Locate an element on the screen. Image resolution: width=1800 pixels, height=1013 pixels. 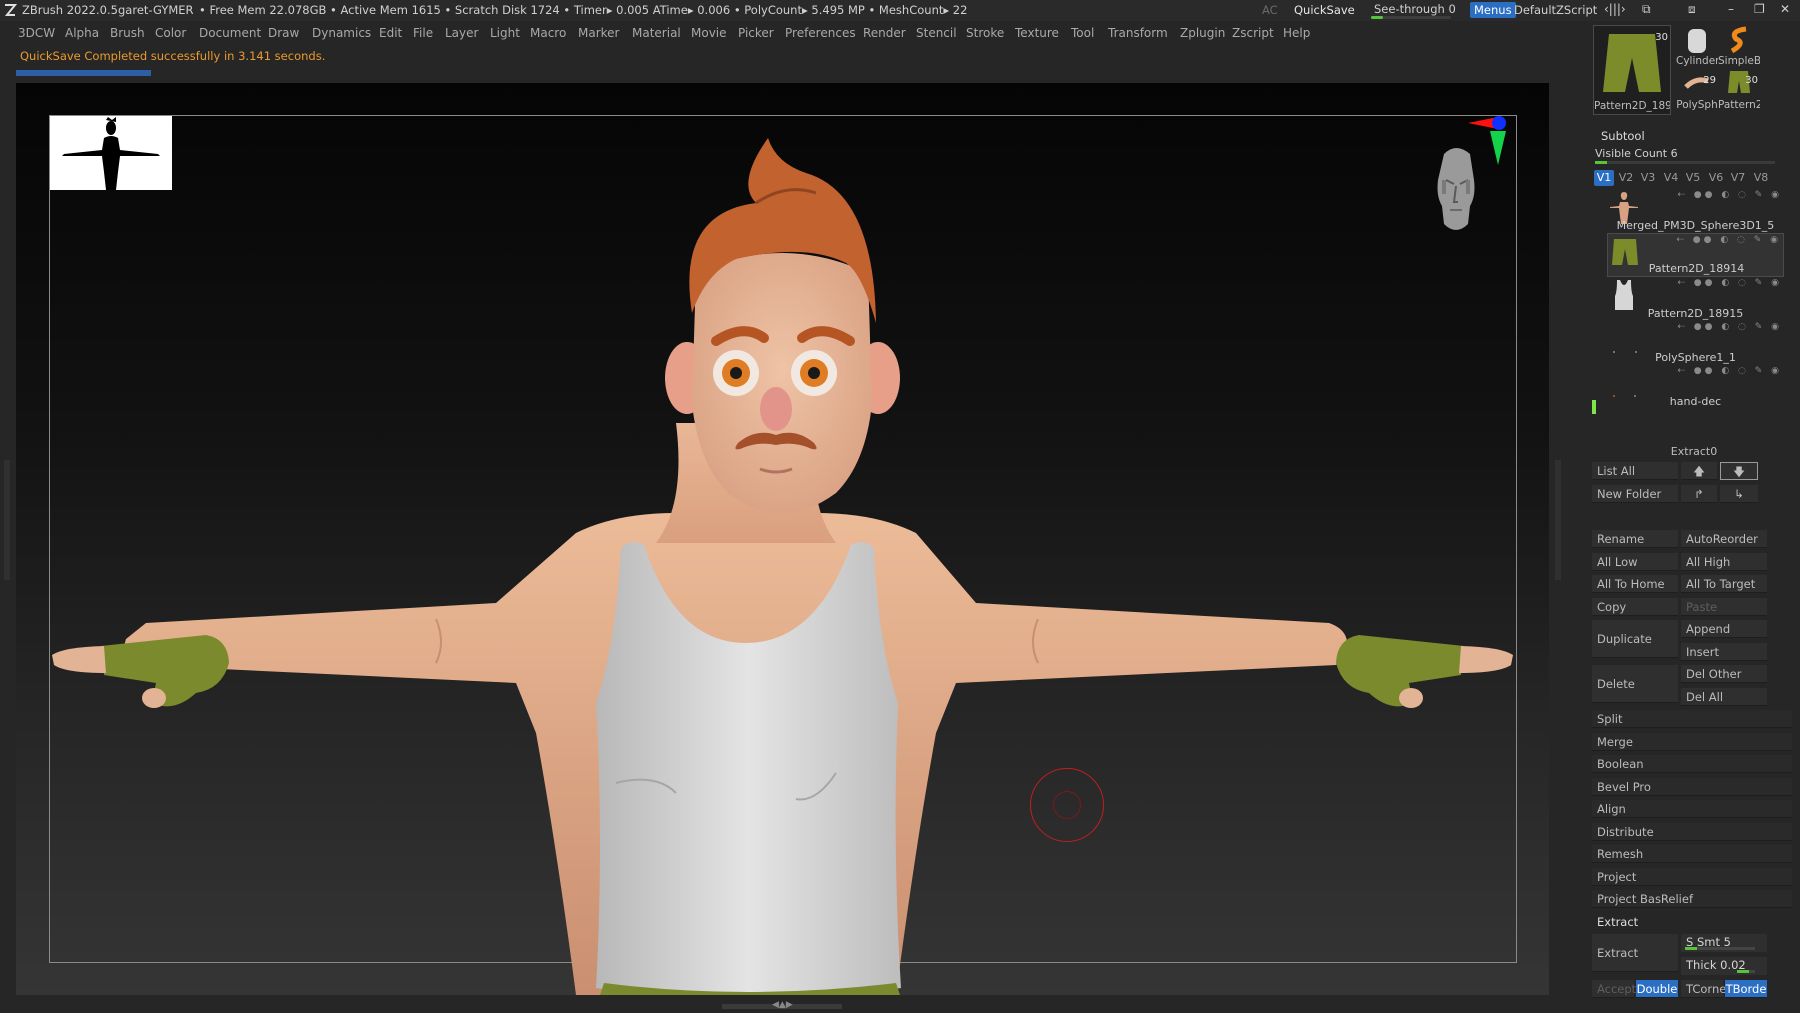
tool-simpleb: SimpleB is located at coordinates (1739, 47).